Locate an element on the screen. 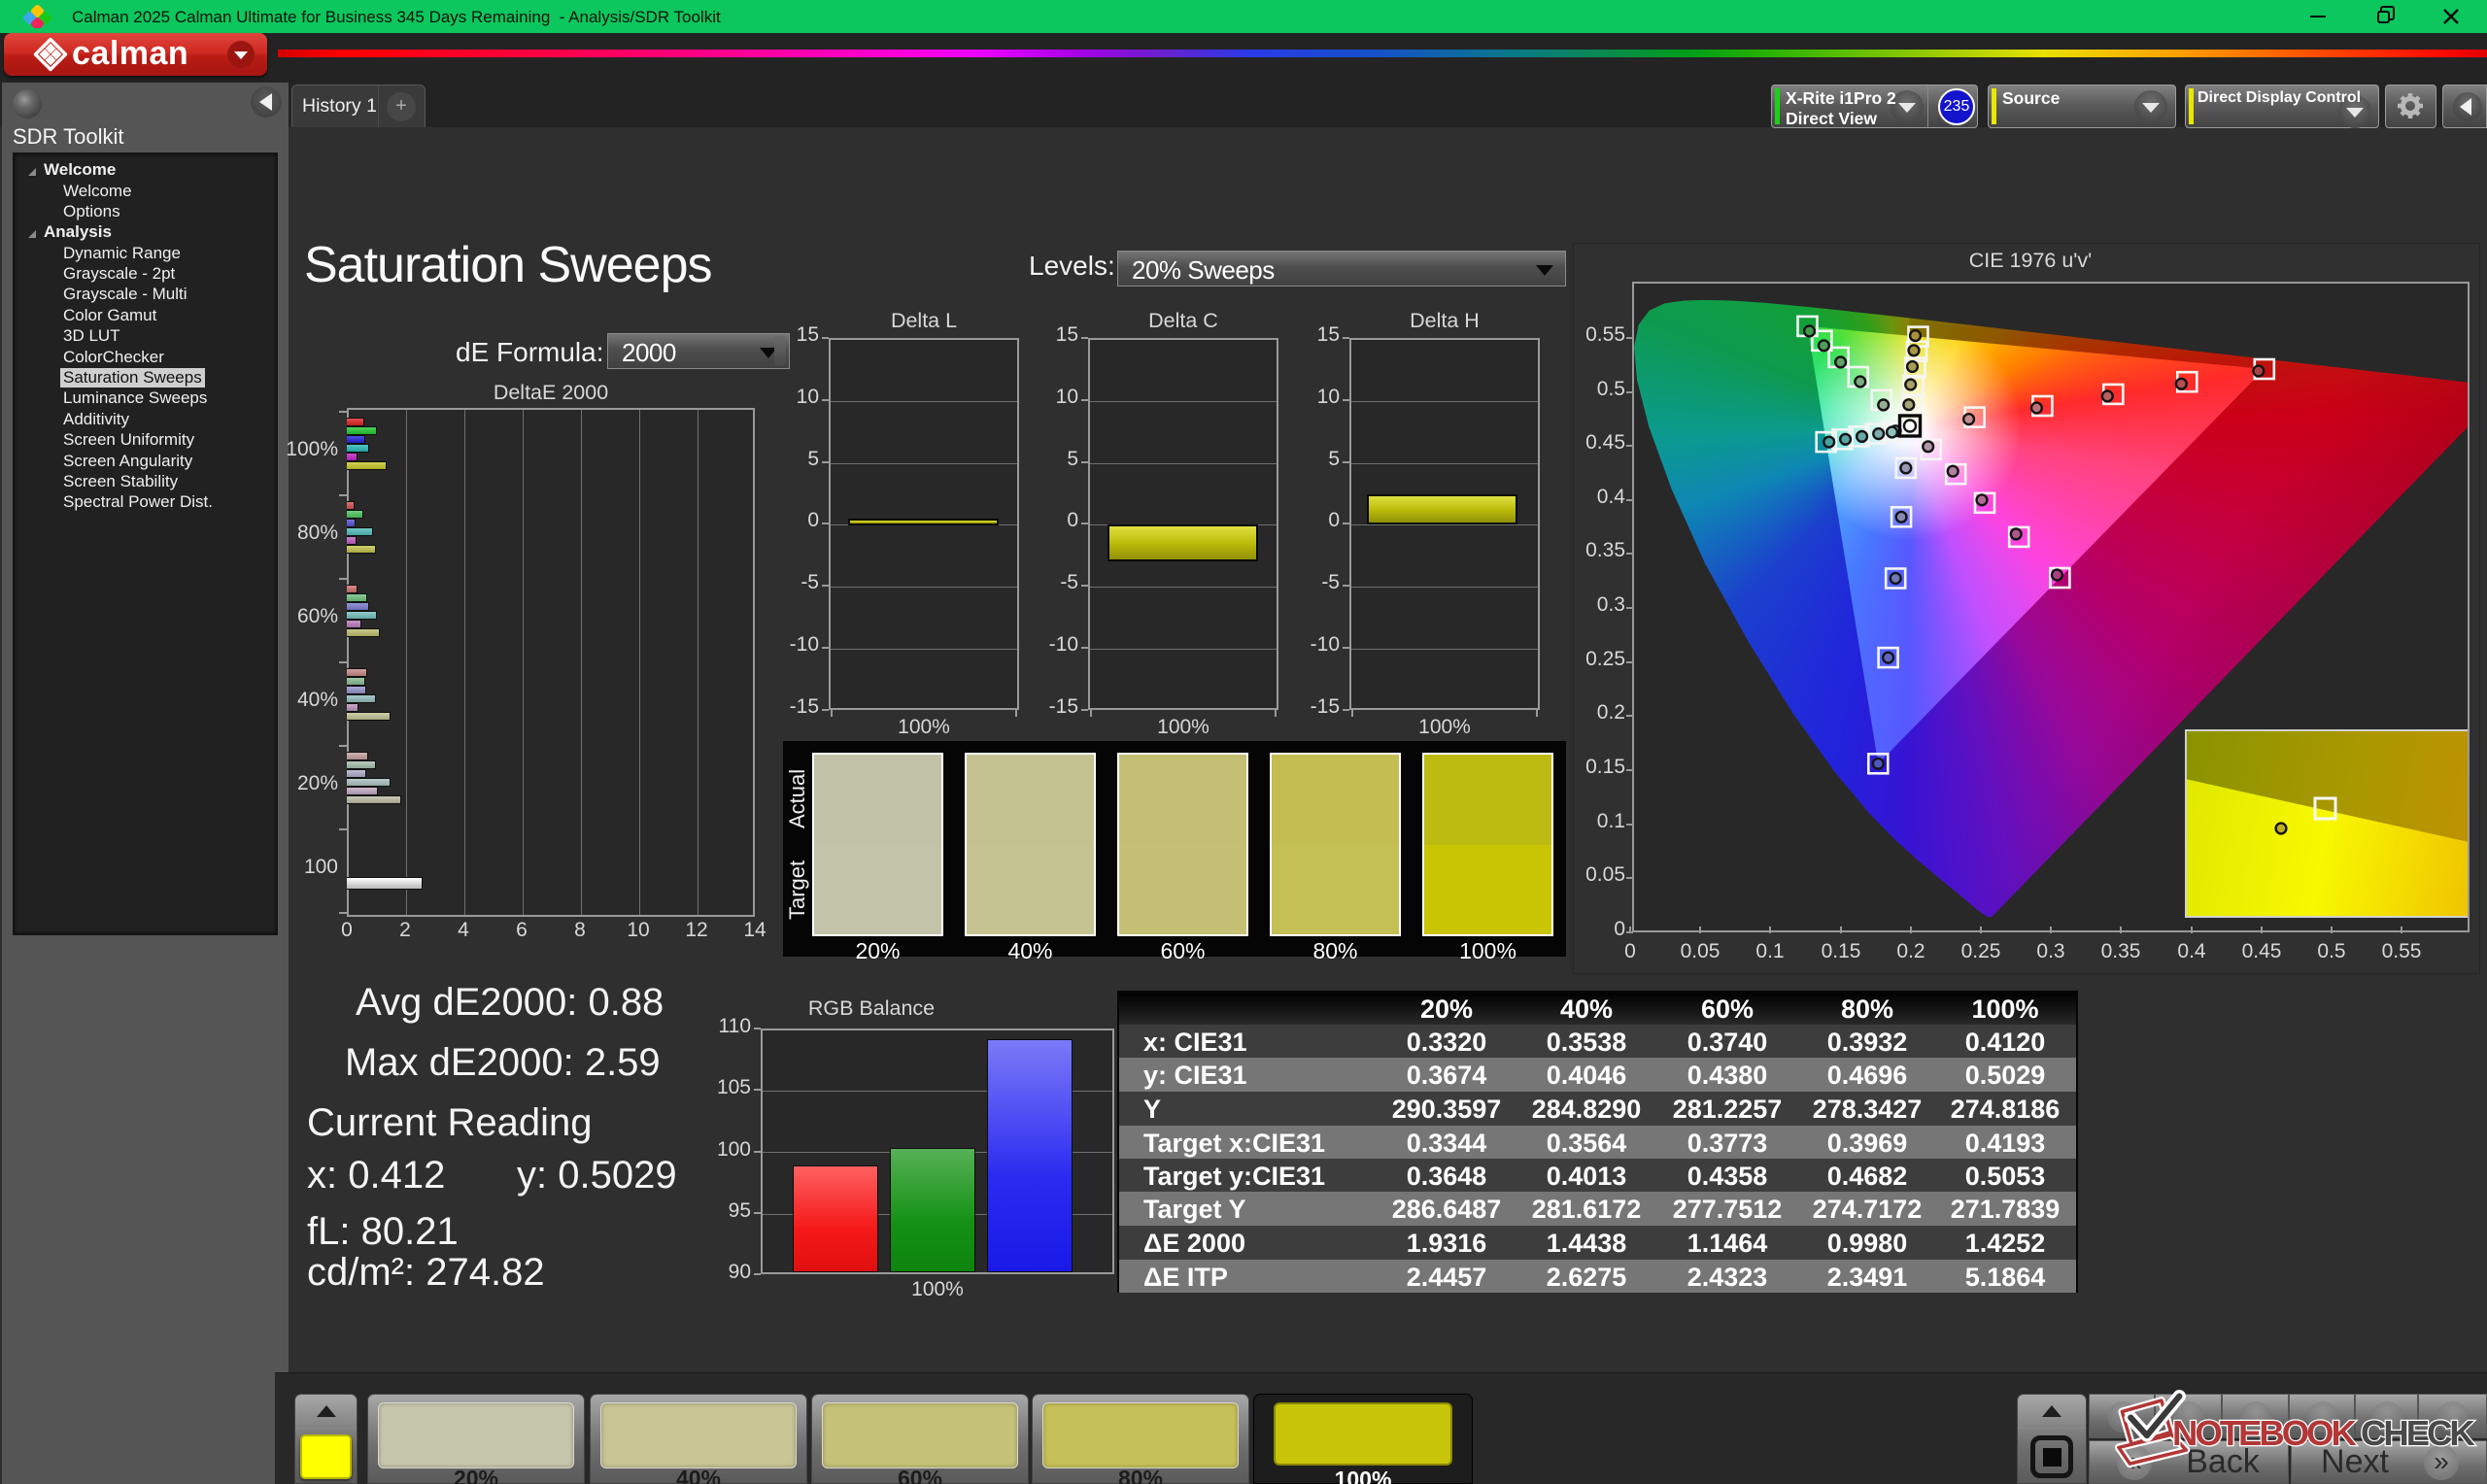 Image resolution: width=2487 pixels, height=1484 pixels. svg-text: NOTEBOOK is located at coordinates (2265, 1433).